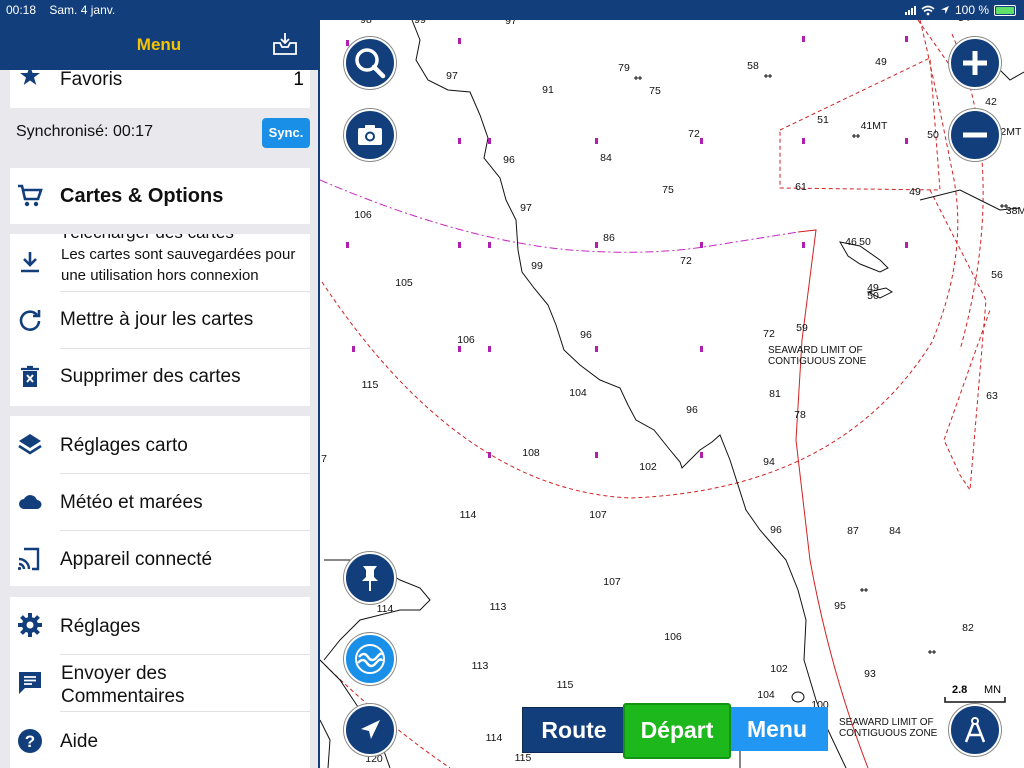  I want to click on charts-options-row: Cartes & Options, so click(160, 196).